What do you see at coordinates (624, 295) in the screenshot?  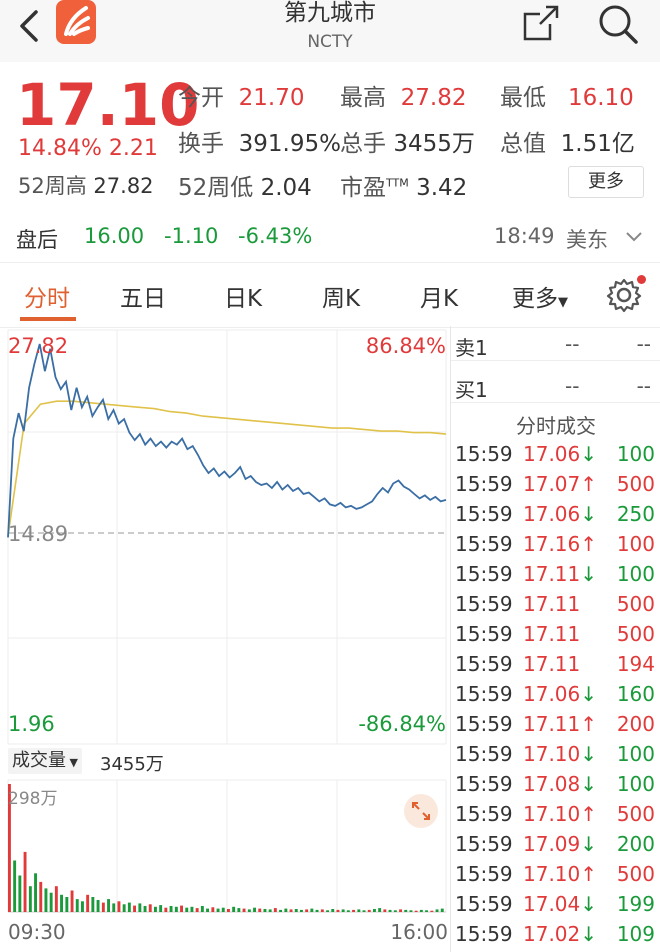 I see `gear-icon` at bounding box center [624, 295].